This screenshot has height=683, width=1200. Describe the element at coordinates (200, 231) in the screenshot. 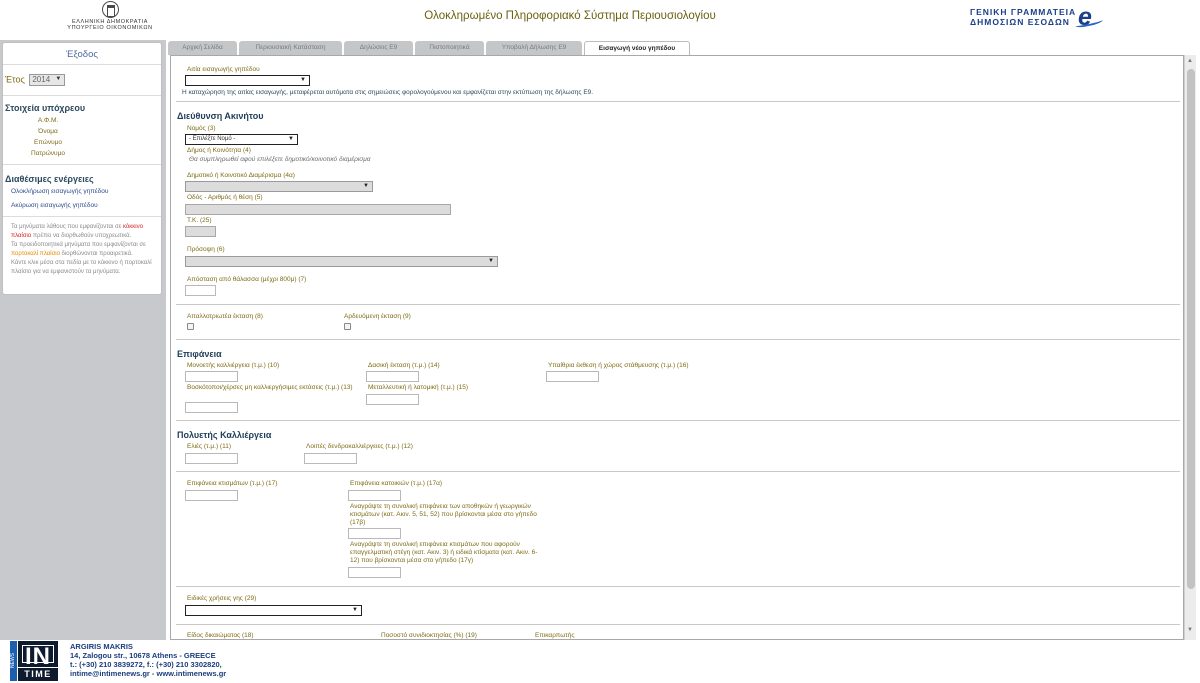

I see `postcode-input` at that location.